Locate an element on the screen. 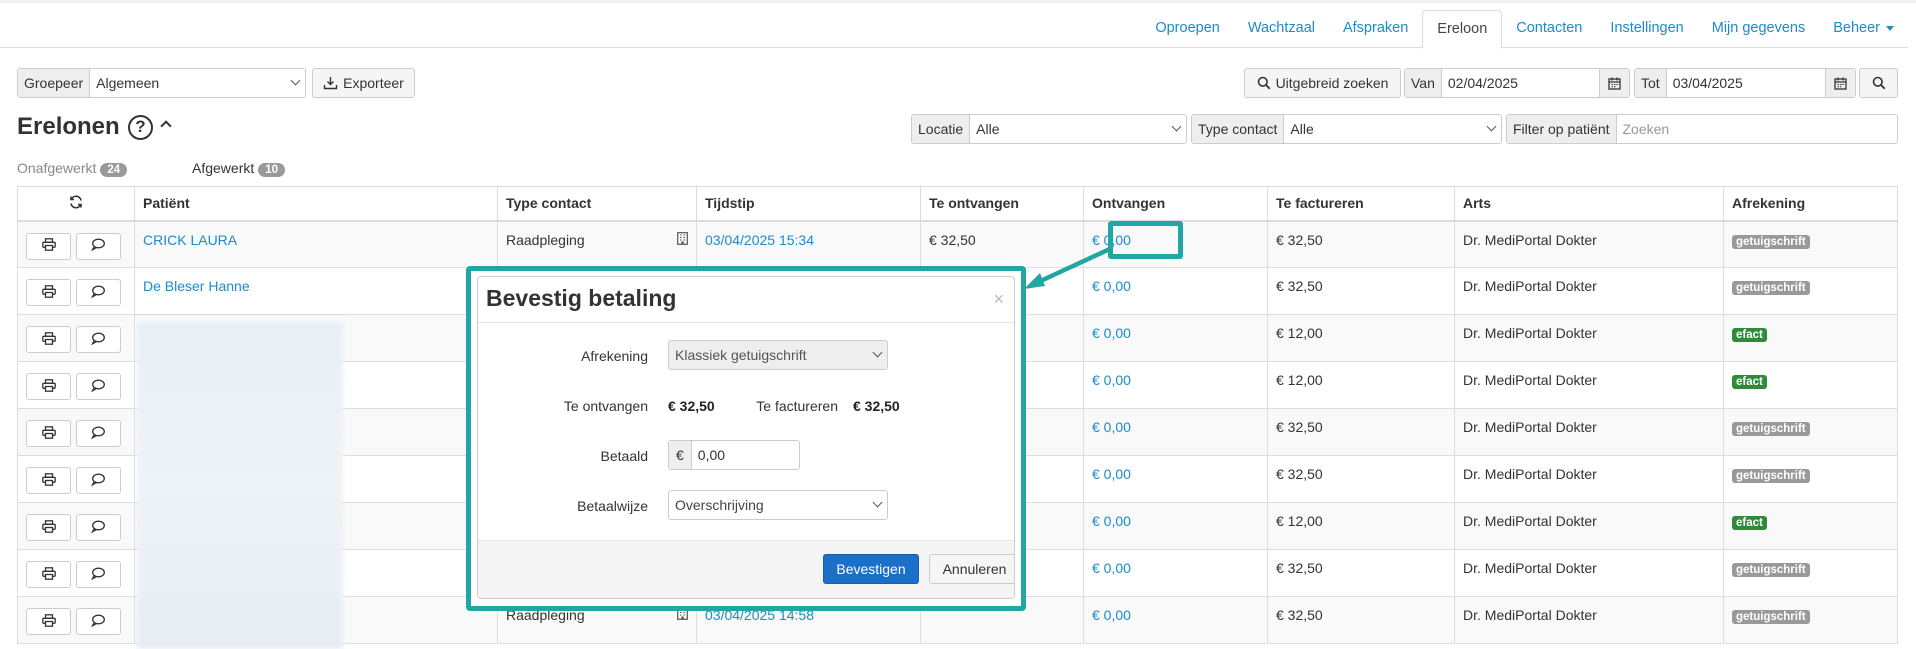 The height and width of the screenshot is (649, 1916). betaalwijze-select: Overschrijving is located at coordinates (778, 505).